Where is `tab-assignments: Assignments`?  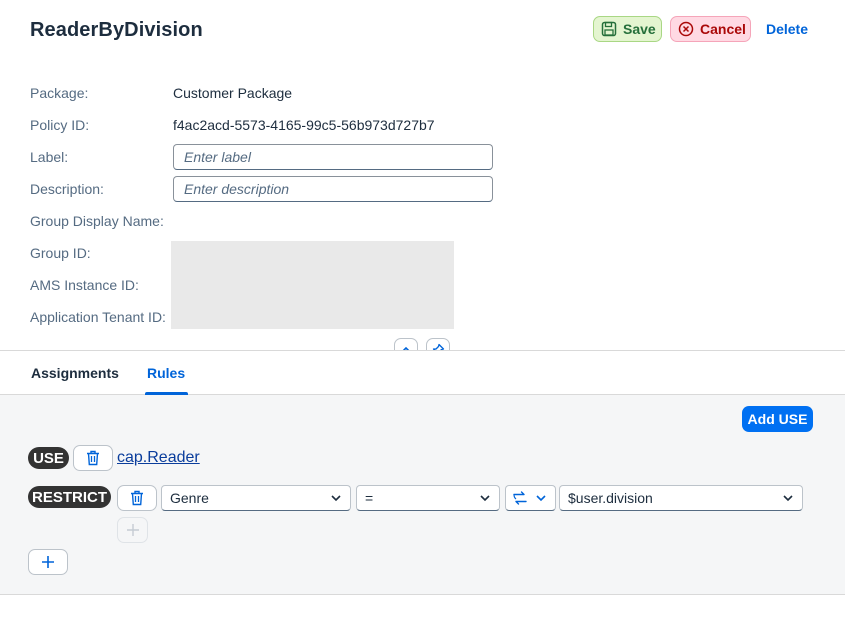
tab-assignments: Assignments is located at coordinates (75, 373).